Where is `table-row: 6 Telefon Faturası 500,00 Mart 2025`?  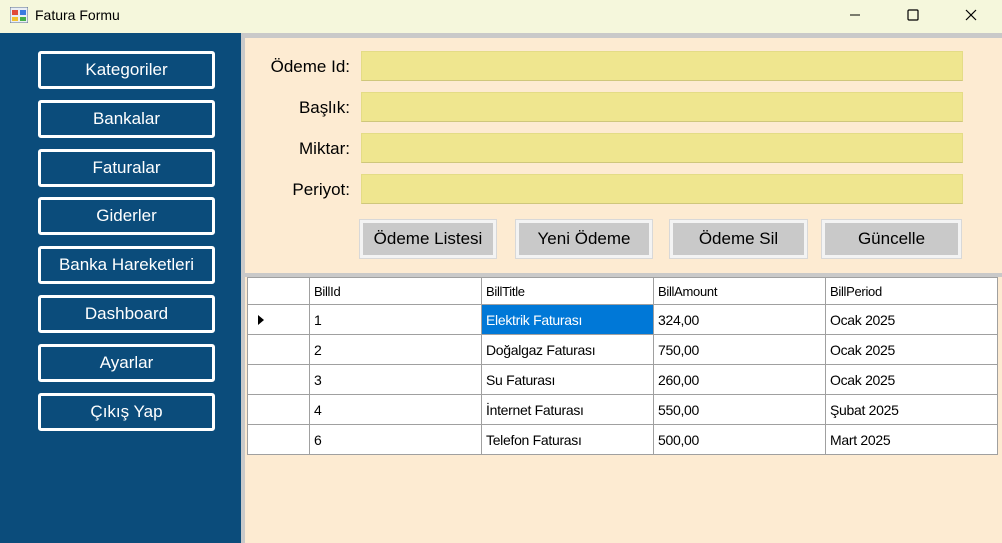 table-row: 6 Telefon Faturası 500,00 Mart 2025 is located at coordinates (622, 439).